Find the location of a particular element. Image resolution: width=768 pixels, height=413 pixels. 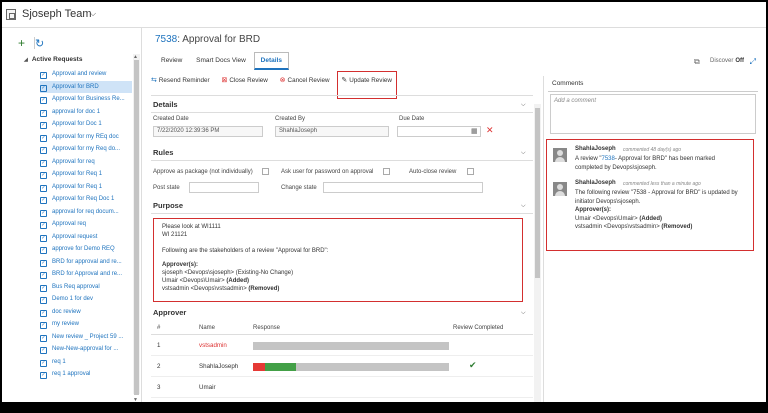

expand-icon: ⤢ is located at coordinates (753, 62).